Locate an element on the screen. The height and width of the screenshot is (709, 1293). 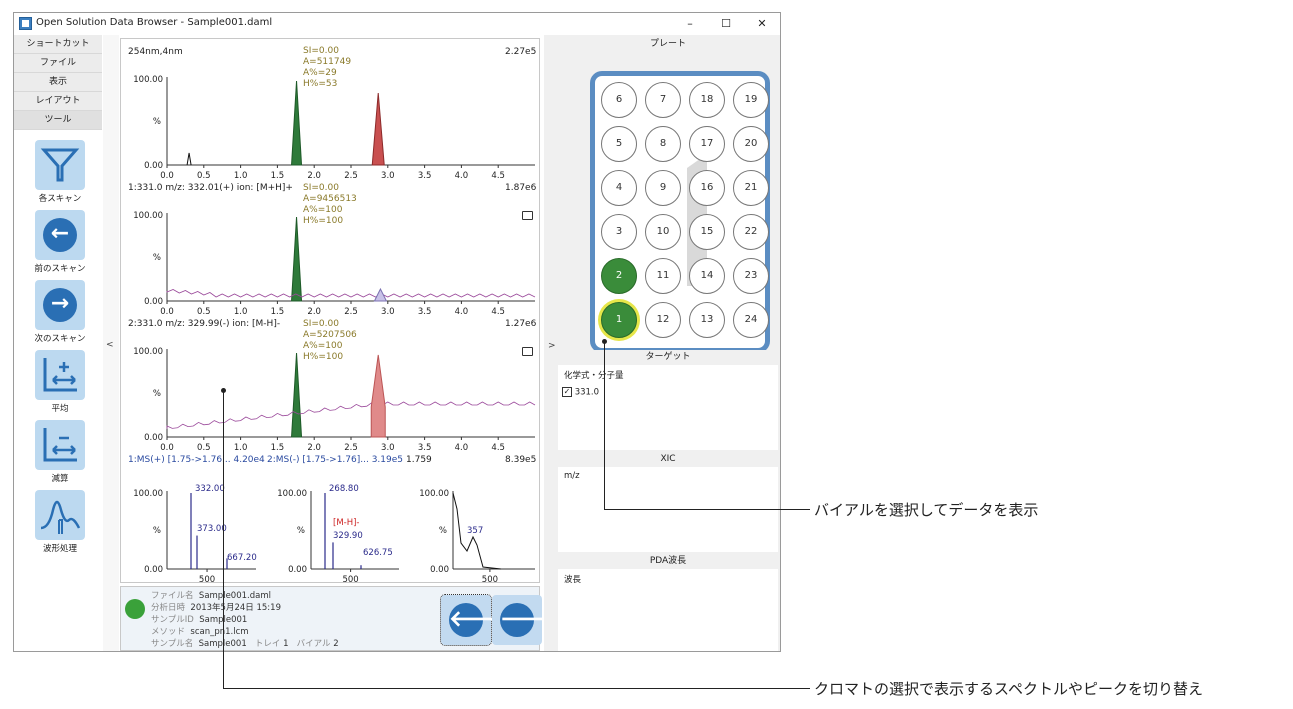
vial-well: 15 is located at coordinates (707, 232).